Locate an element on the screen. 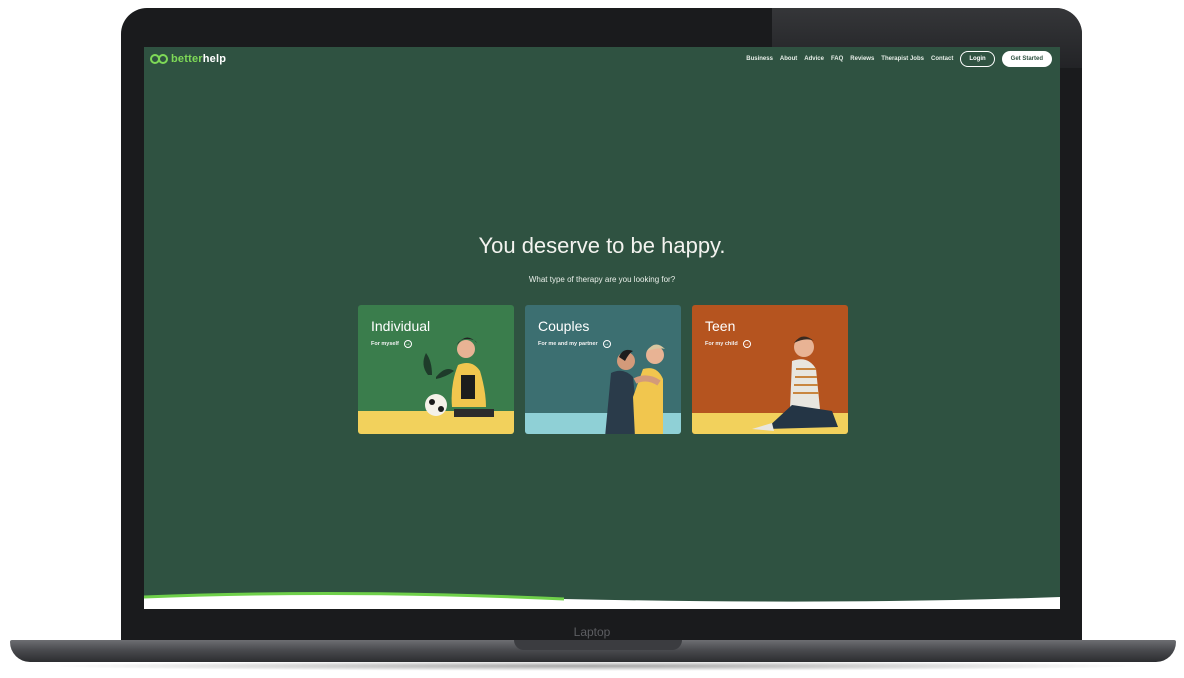 The width and height of the screenshot is (1184, 678). card-title: Couples is located at coordinates (564, 326).